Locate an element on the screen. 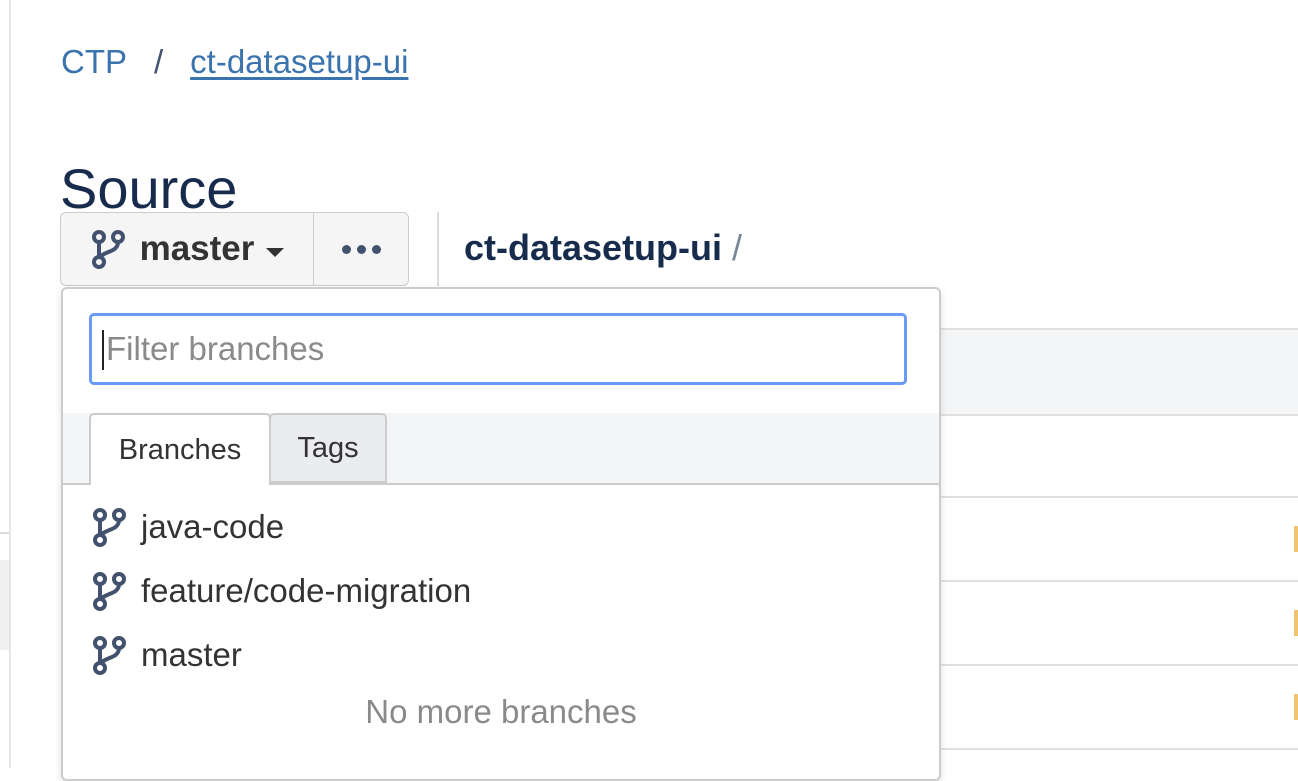 The image size is (1298, 781). repo-path-root: ct-datasetup-ui is located at coordinates (593, 247).